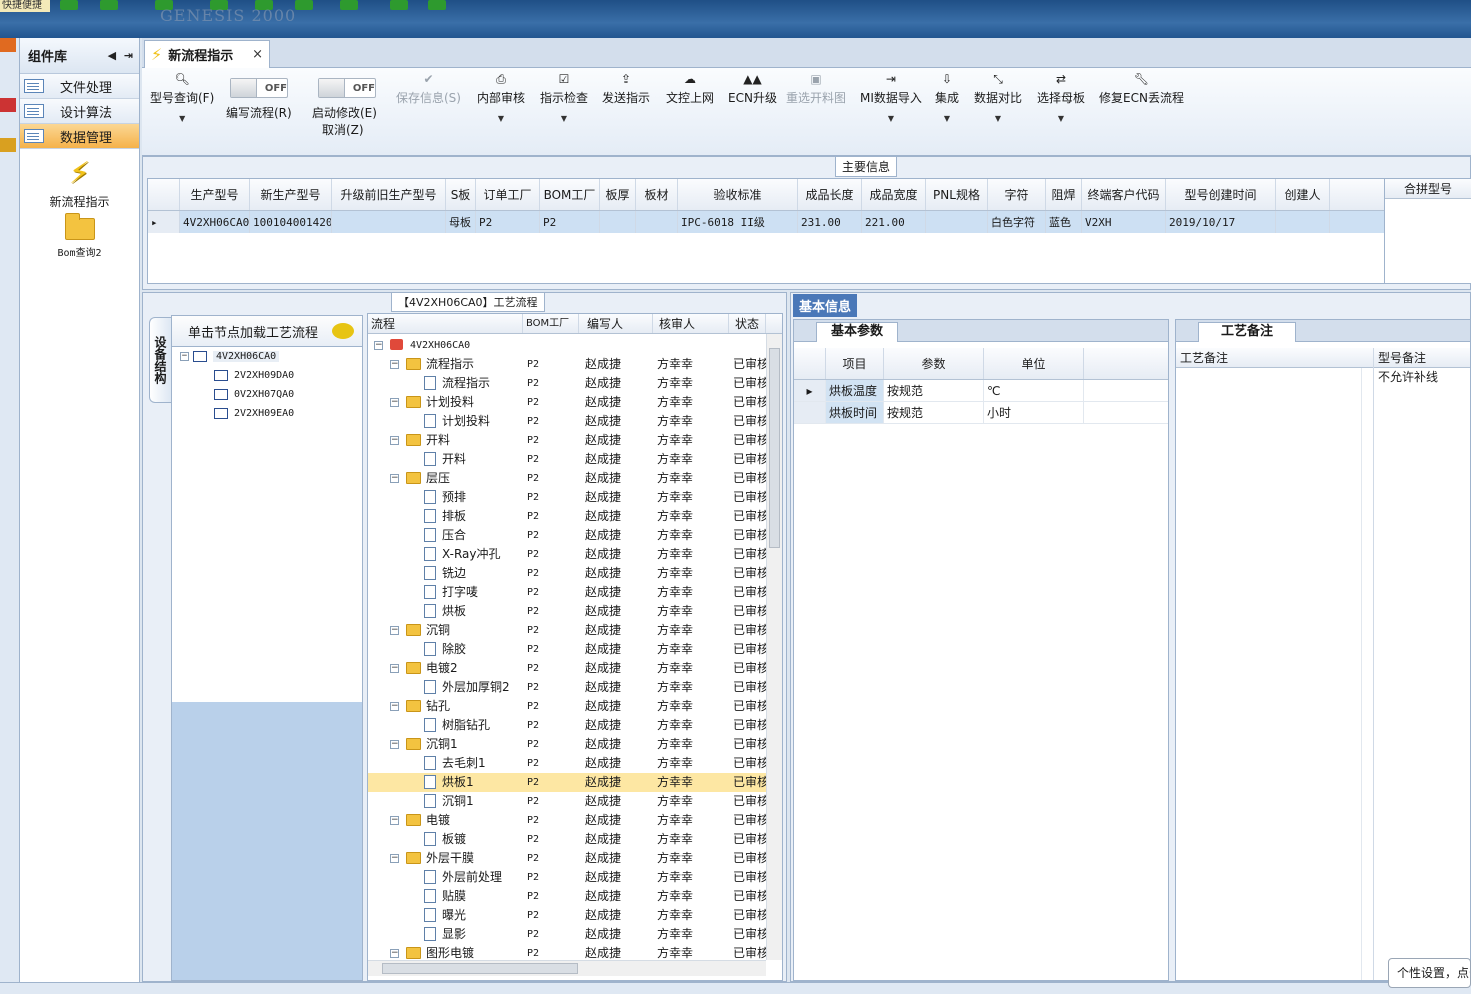 Image resolution: width=1471 pixels, height=994 pixels. What do you see at coordinates (738, 222) in the screenshot?
I see `table-cell: IPC-6018 II级` at bounding box center [738, 222].